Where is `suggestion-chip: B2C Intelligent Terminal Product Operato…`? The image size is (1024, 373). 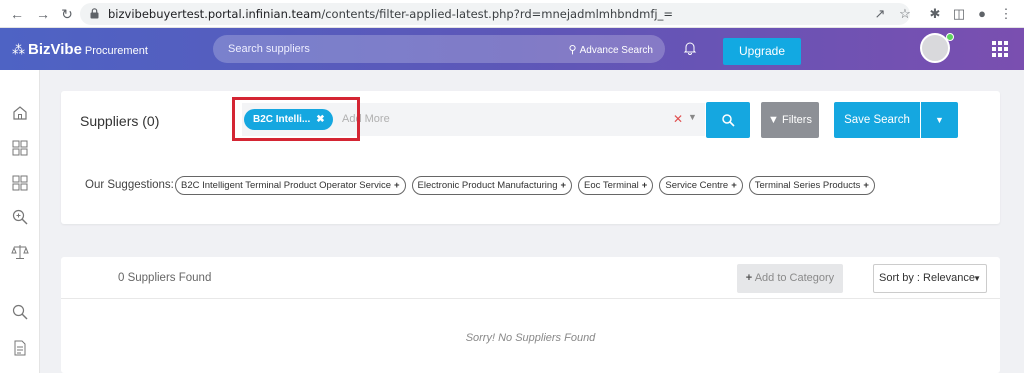
suggestion-chip: B2C Intelligent Terminal Product Operato… is located at coordinates (290, 185).